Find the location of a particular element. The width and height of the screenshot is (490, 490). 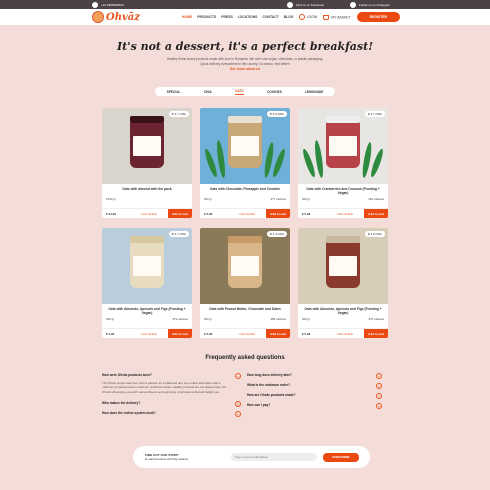

faq-item: How long does delivery take? + is located at coordinates (317, 376).